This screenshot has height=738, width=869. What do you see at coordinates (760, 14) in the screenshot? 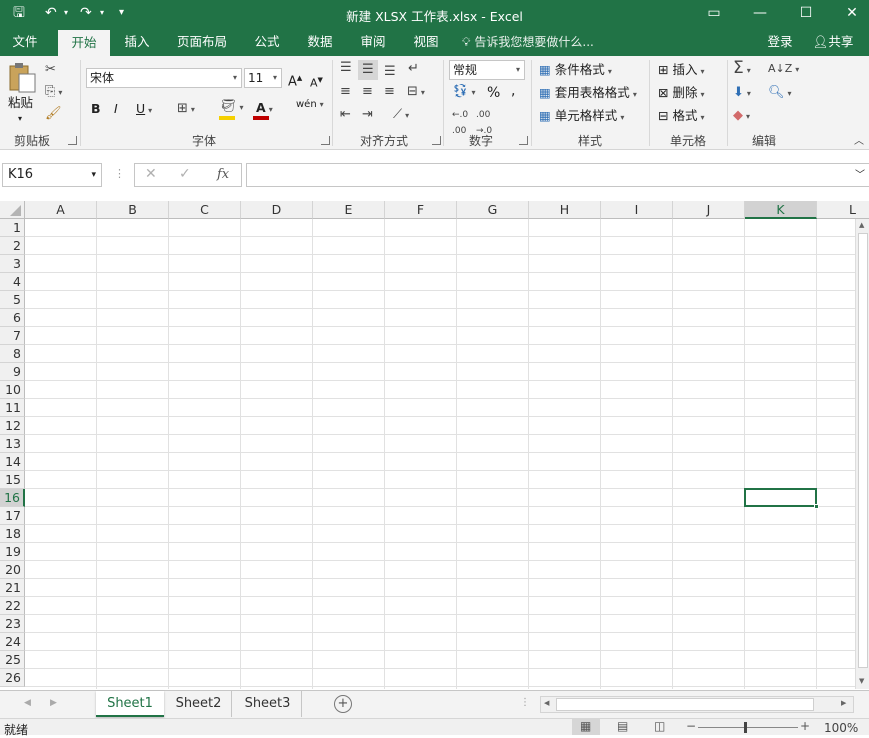
I see `minimize-button: —` at bounding box center [760, 14].